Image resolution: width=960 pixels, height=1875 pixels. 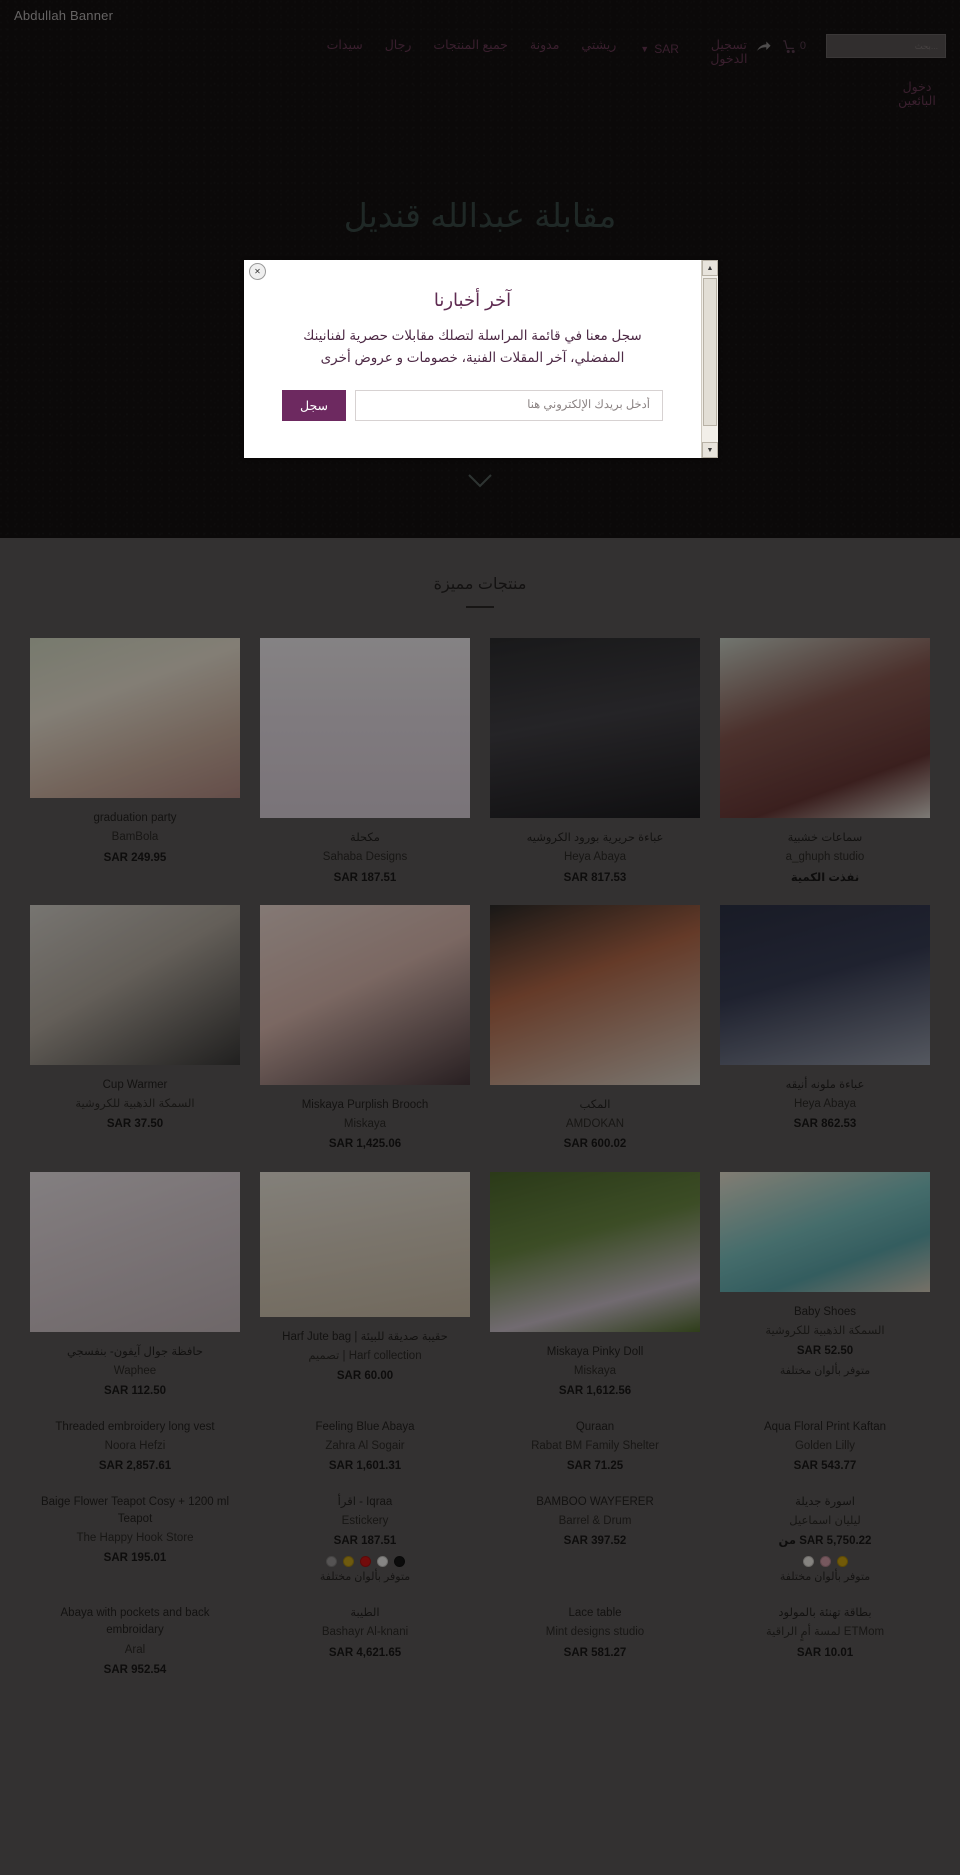 I want to click on modal-scrollbar: ▲ ▼, so click(x=709, y=359).